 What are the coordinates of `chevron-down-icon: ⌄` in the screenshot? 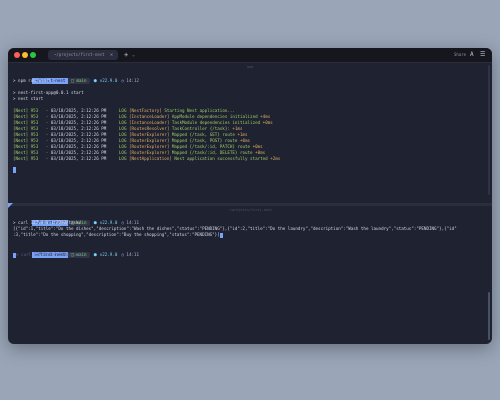 It's located at (133, 55).